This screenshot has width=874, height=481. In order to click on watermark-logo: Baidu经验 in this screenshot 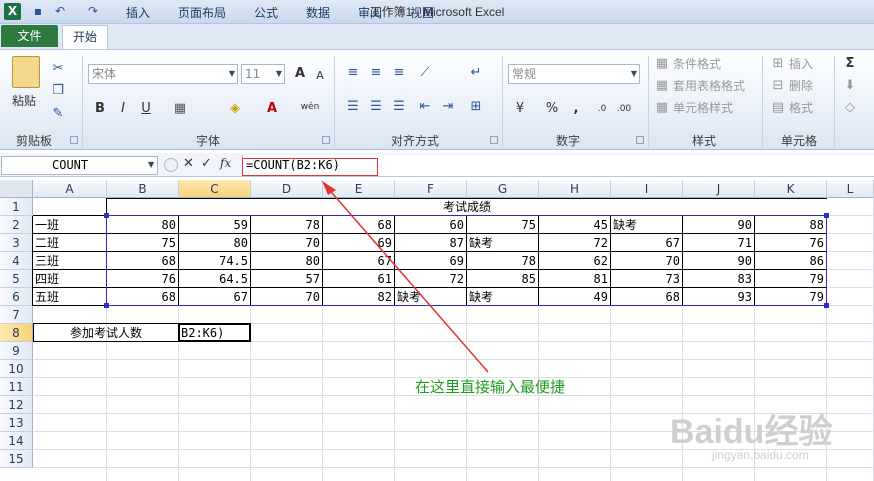, I will do `click(751, 432)`.